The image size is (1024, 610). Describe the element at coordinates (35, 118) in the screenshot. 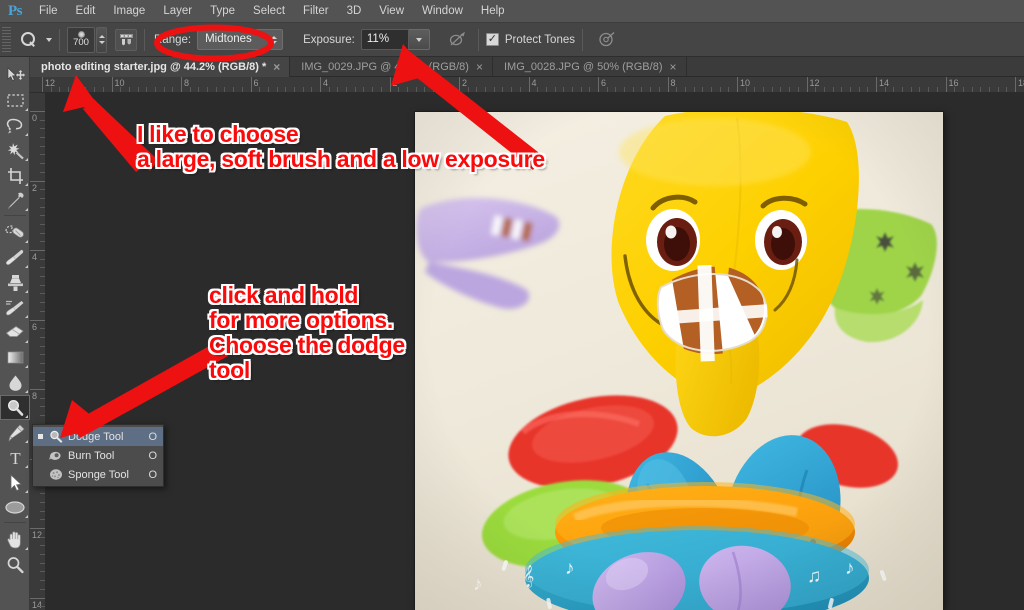

I see `ruler-tick-label: 0` at that location.